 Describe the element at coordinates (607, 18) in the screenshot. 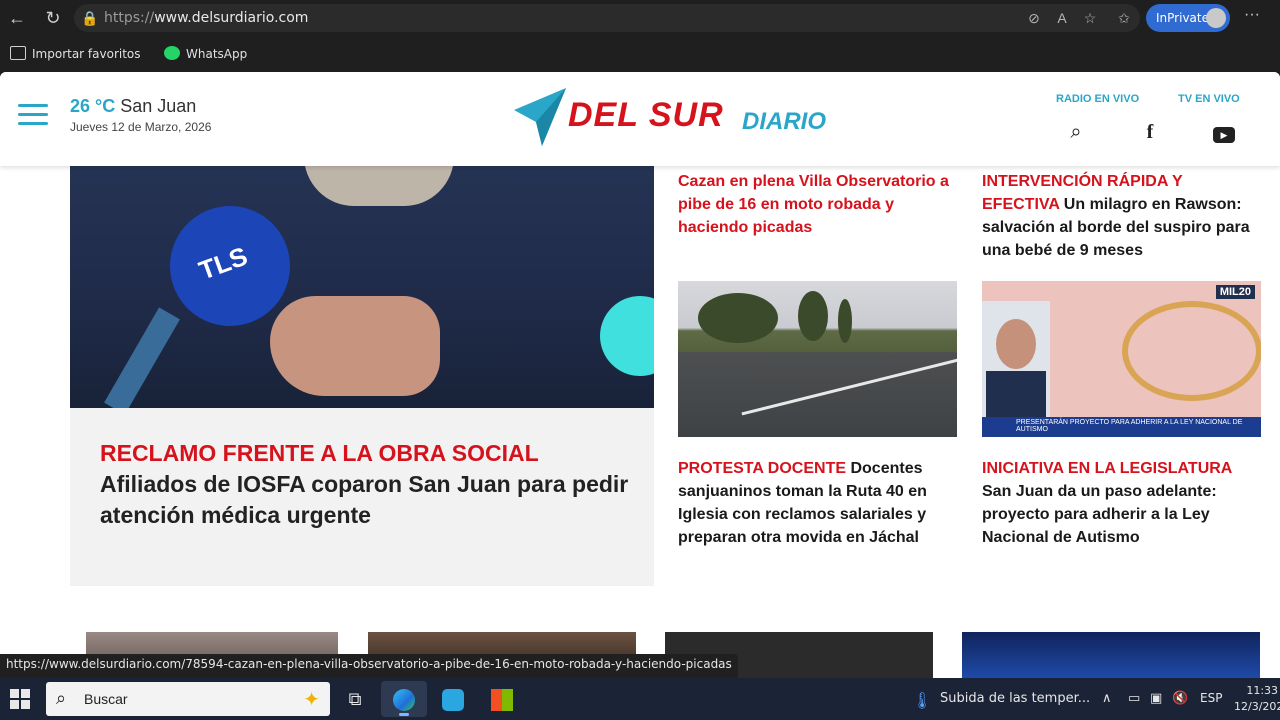

I see `address-bar: 🔒 https://www.delsurdiario.com ⊘ A ☆ ✩` at that location.